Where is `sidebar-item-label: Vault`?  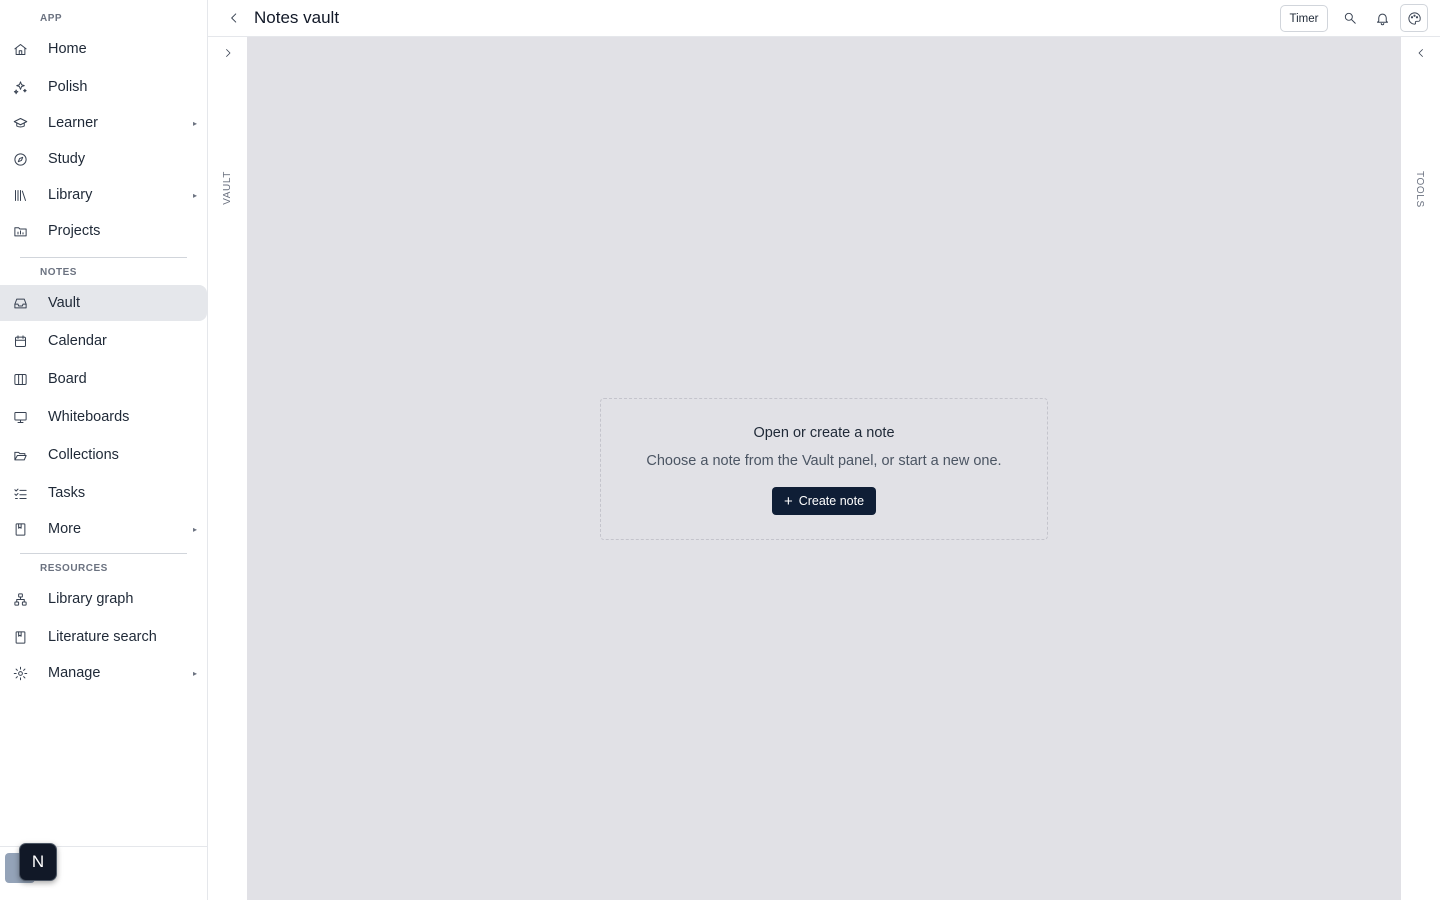
sidebar-item-label: Vault is located at coordinates (64, 303).